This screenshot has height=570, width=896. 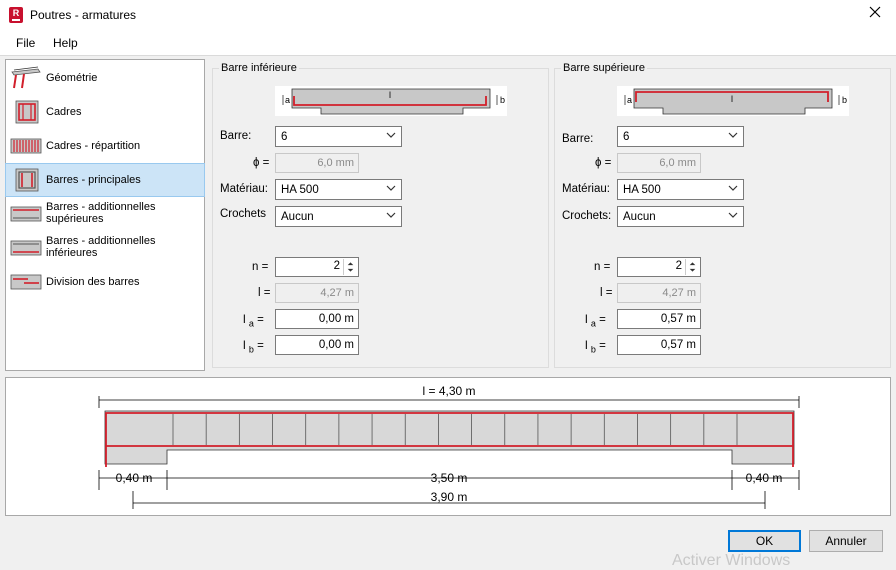 I want to click on upper-bar-select: 6, so click(x=680, y=136).